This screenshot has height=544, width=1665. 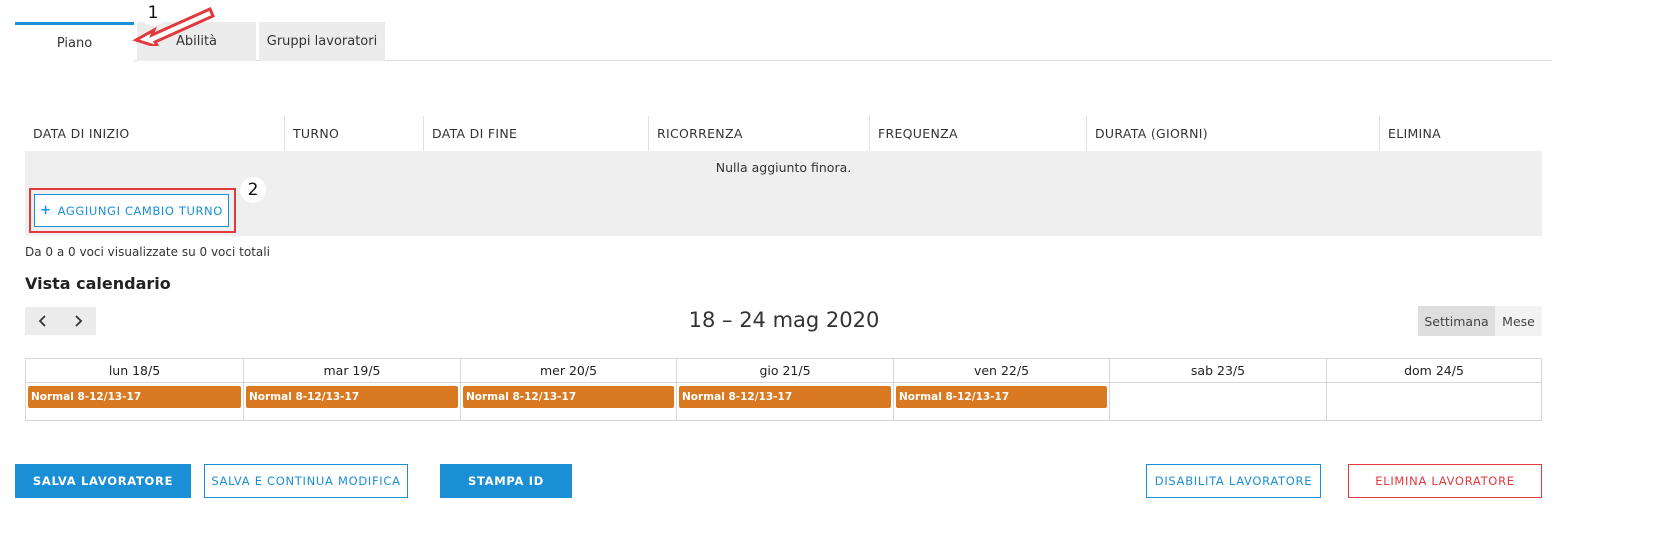 I want to click on column-header-turno: TURNO, so click(x=353, y=133).